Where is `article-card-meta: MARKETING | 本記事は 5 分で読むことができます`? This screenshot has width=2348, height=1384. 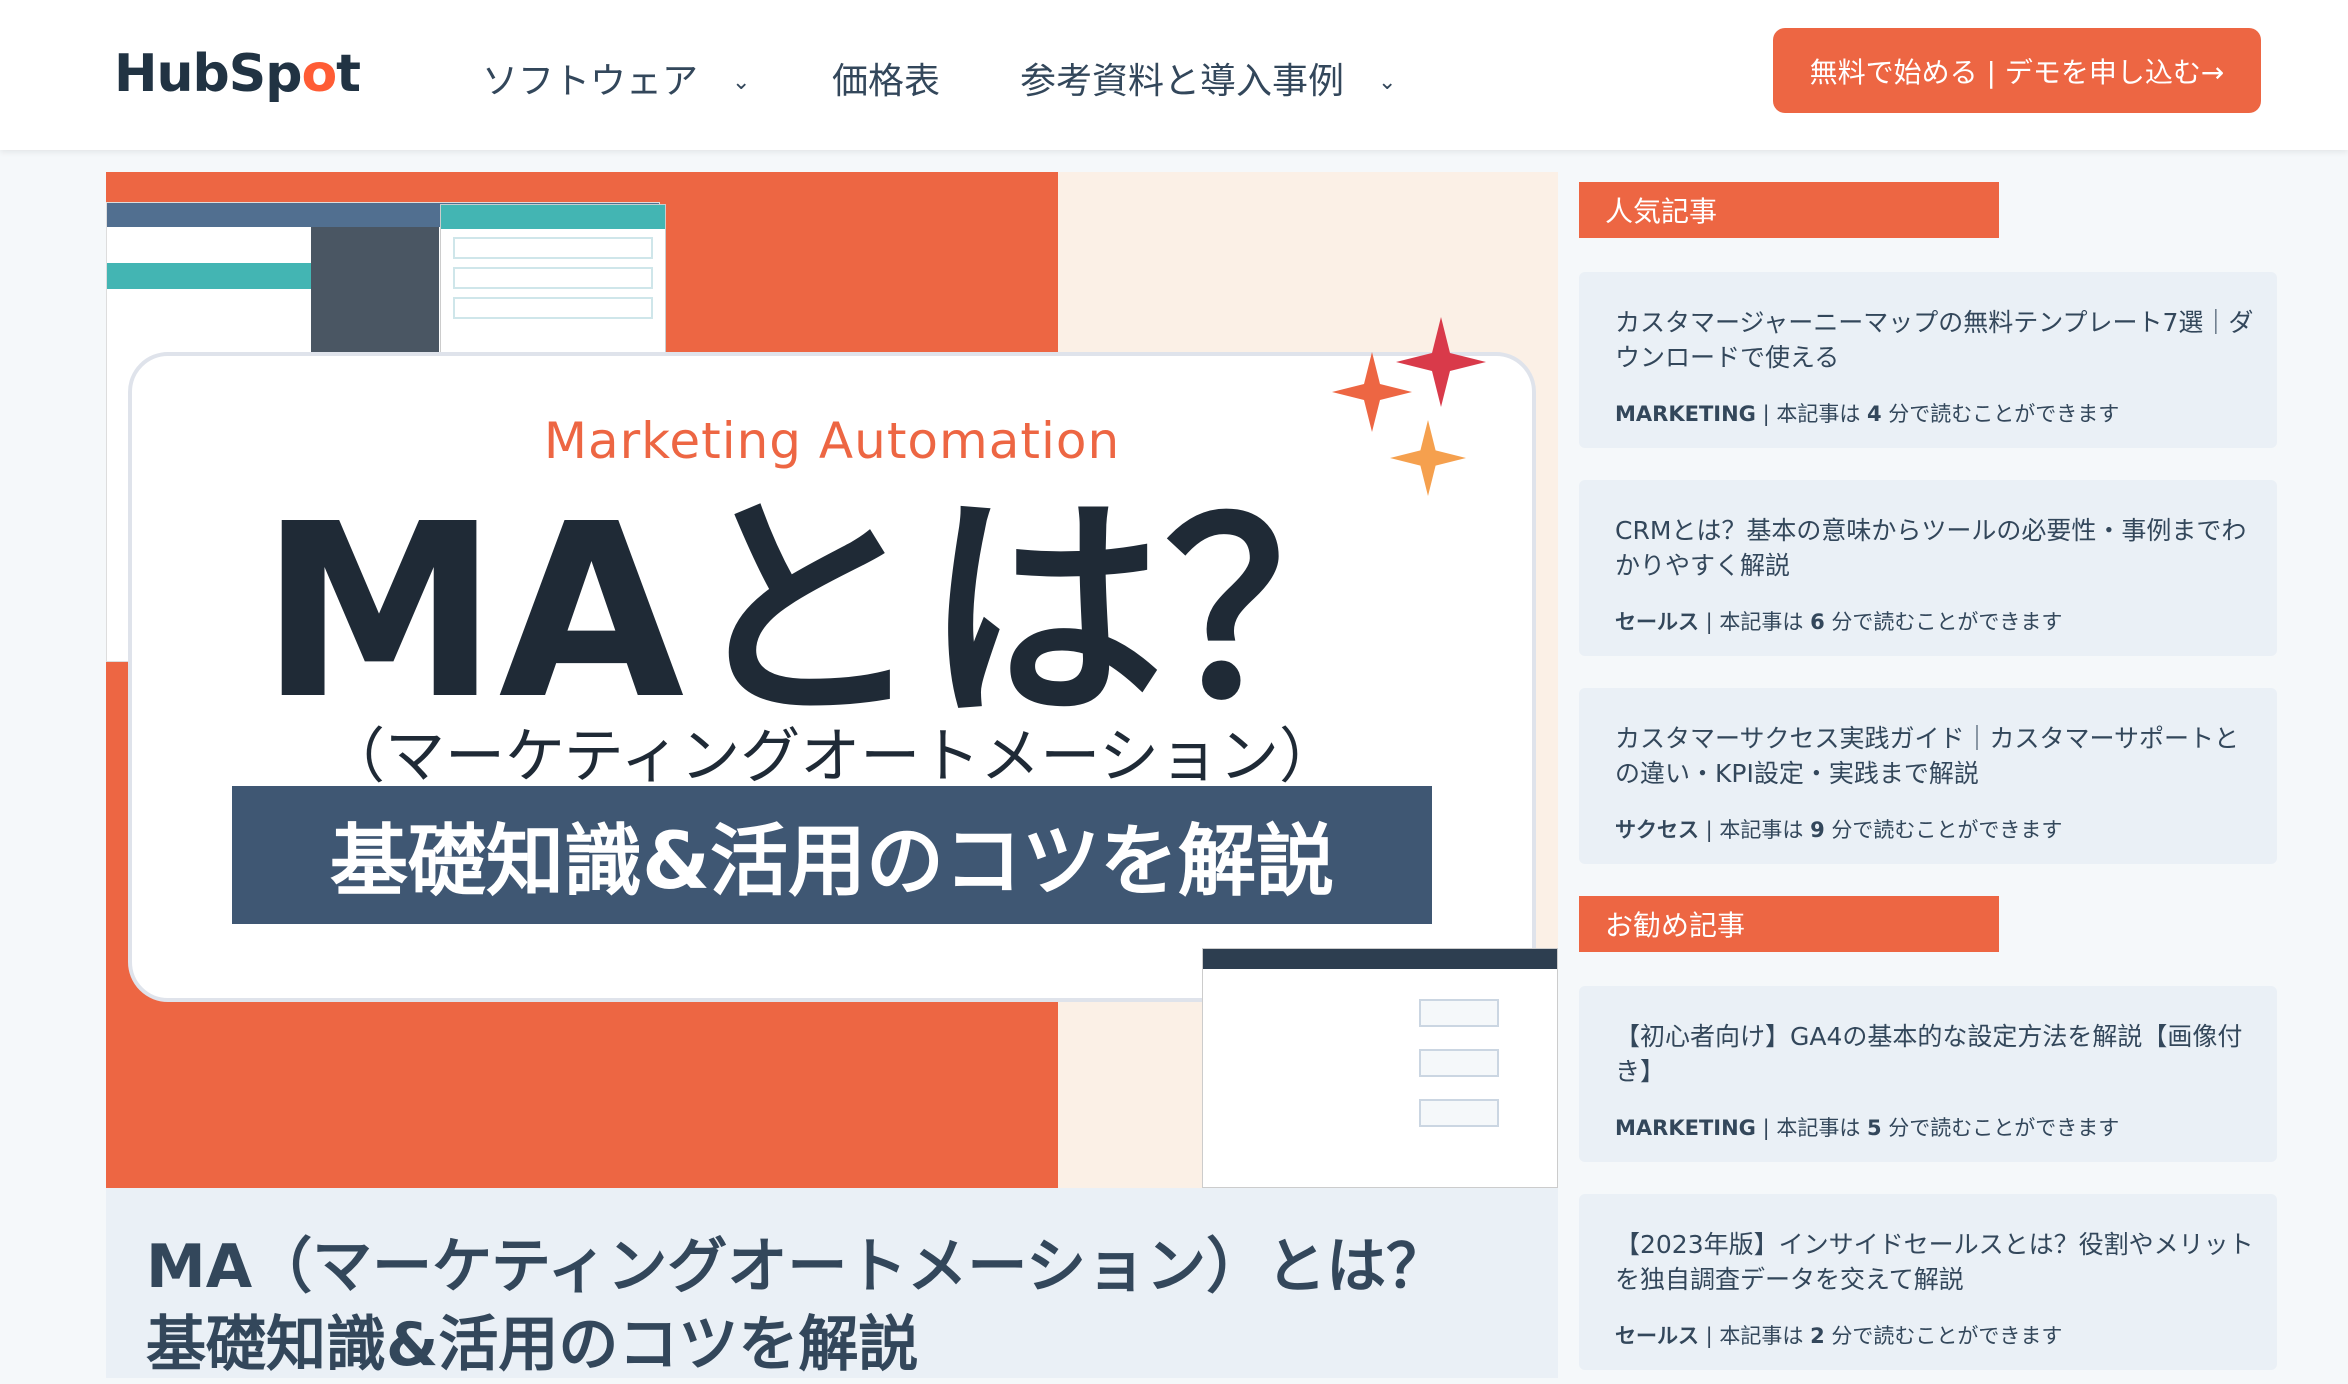
article-card-meta: MARKETING | 本記事は 5 分で読むことができます is located at coordinates (1867, 1127).